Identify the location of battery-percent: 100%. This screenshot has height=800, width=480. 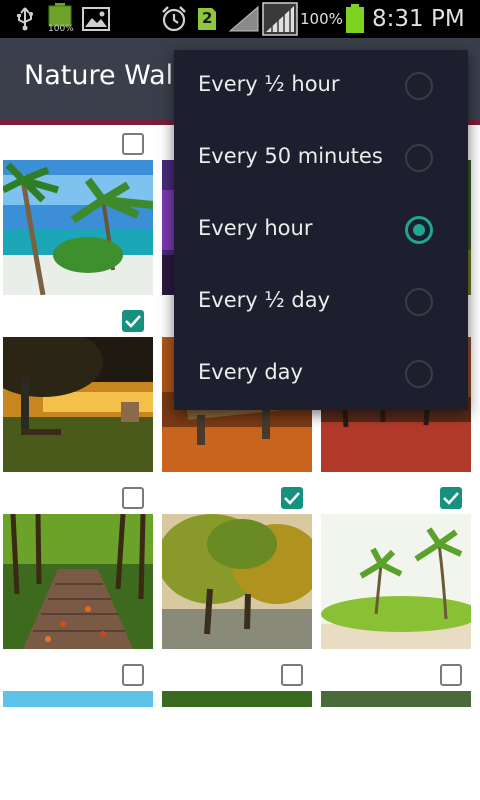
(321, 19).